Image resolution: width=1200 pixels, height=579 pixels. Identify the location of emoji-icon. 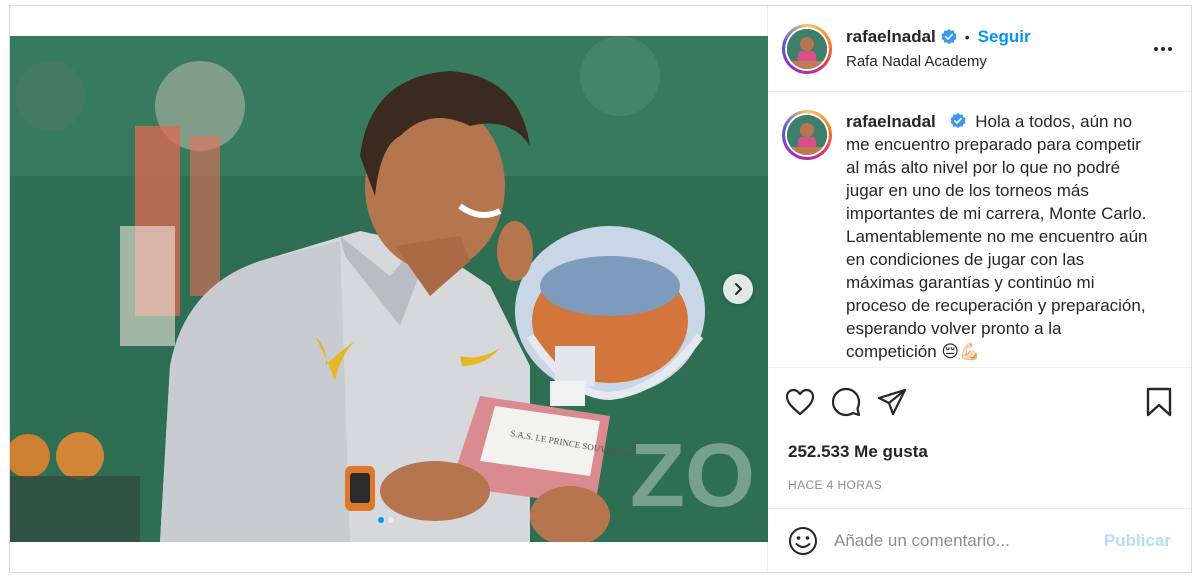
(803, 540).